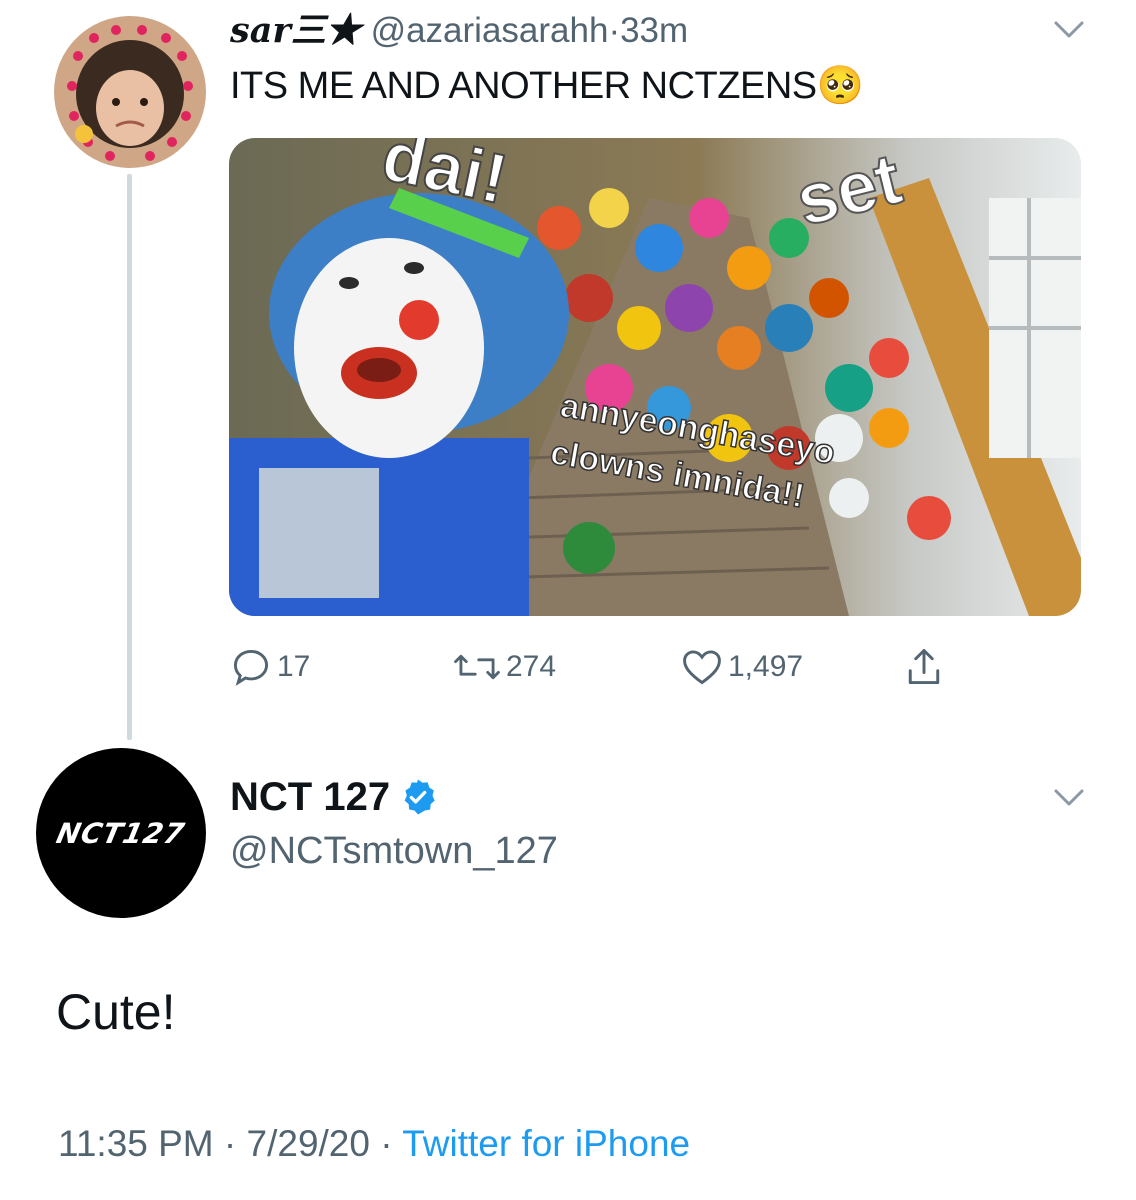  I want to click on tweet-source-link: Twitter for iPhone, so click(546, 1143).